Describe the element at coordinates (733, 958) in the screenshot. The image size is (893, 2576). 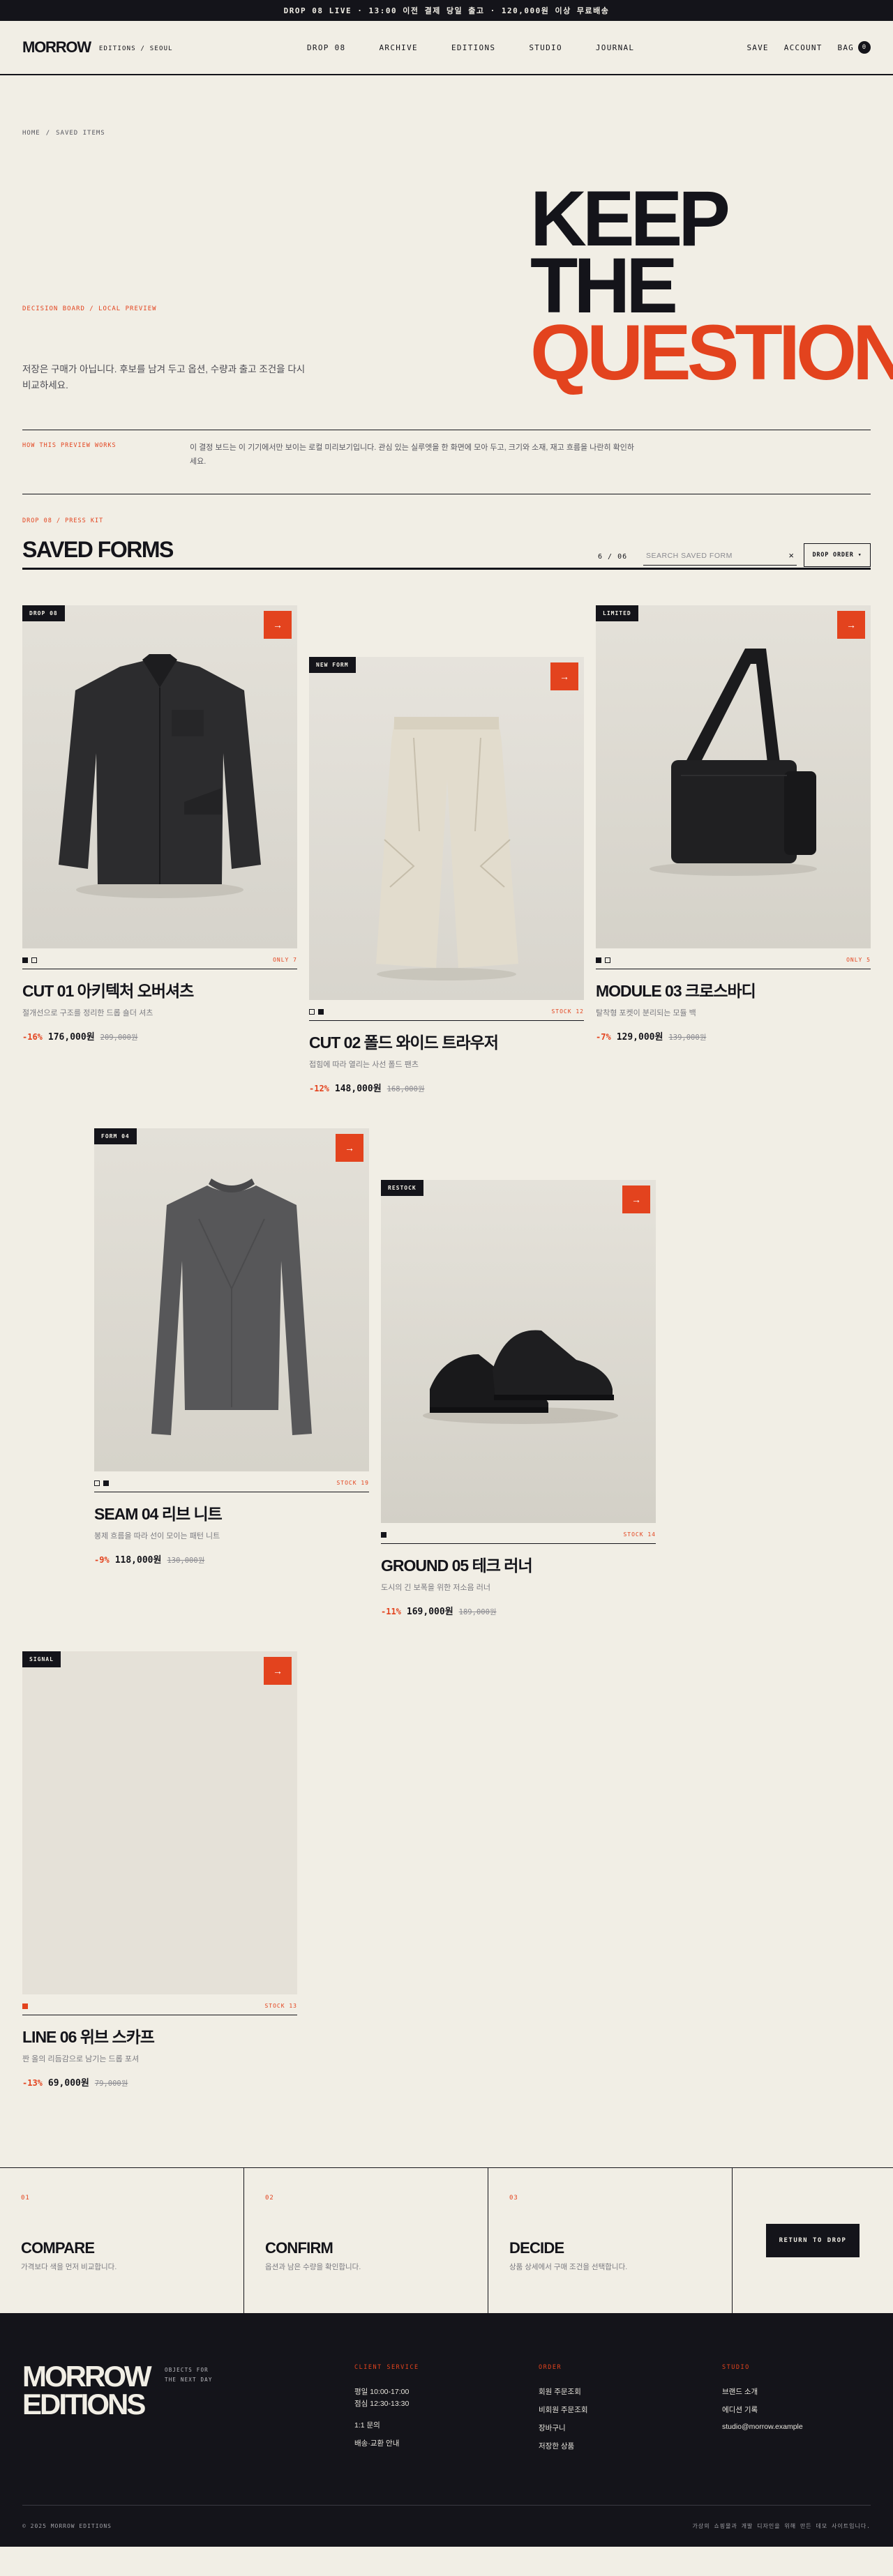
I see `product-meta: ONLY 5` at that location.